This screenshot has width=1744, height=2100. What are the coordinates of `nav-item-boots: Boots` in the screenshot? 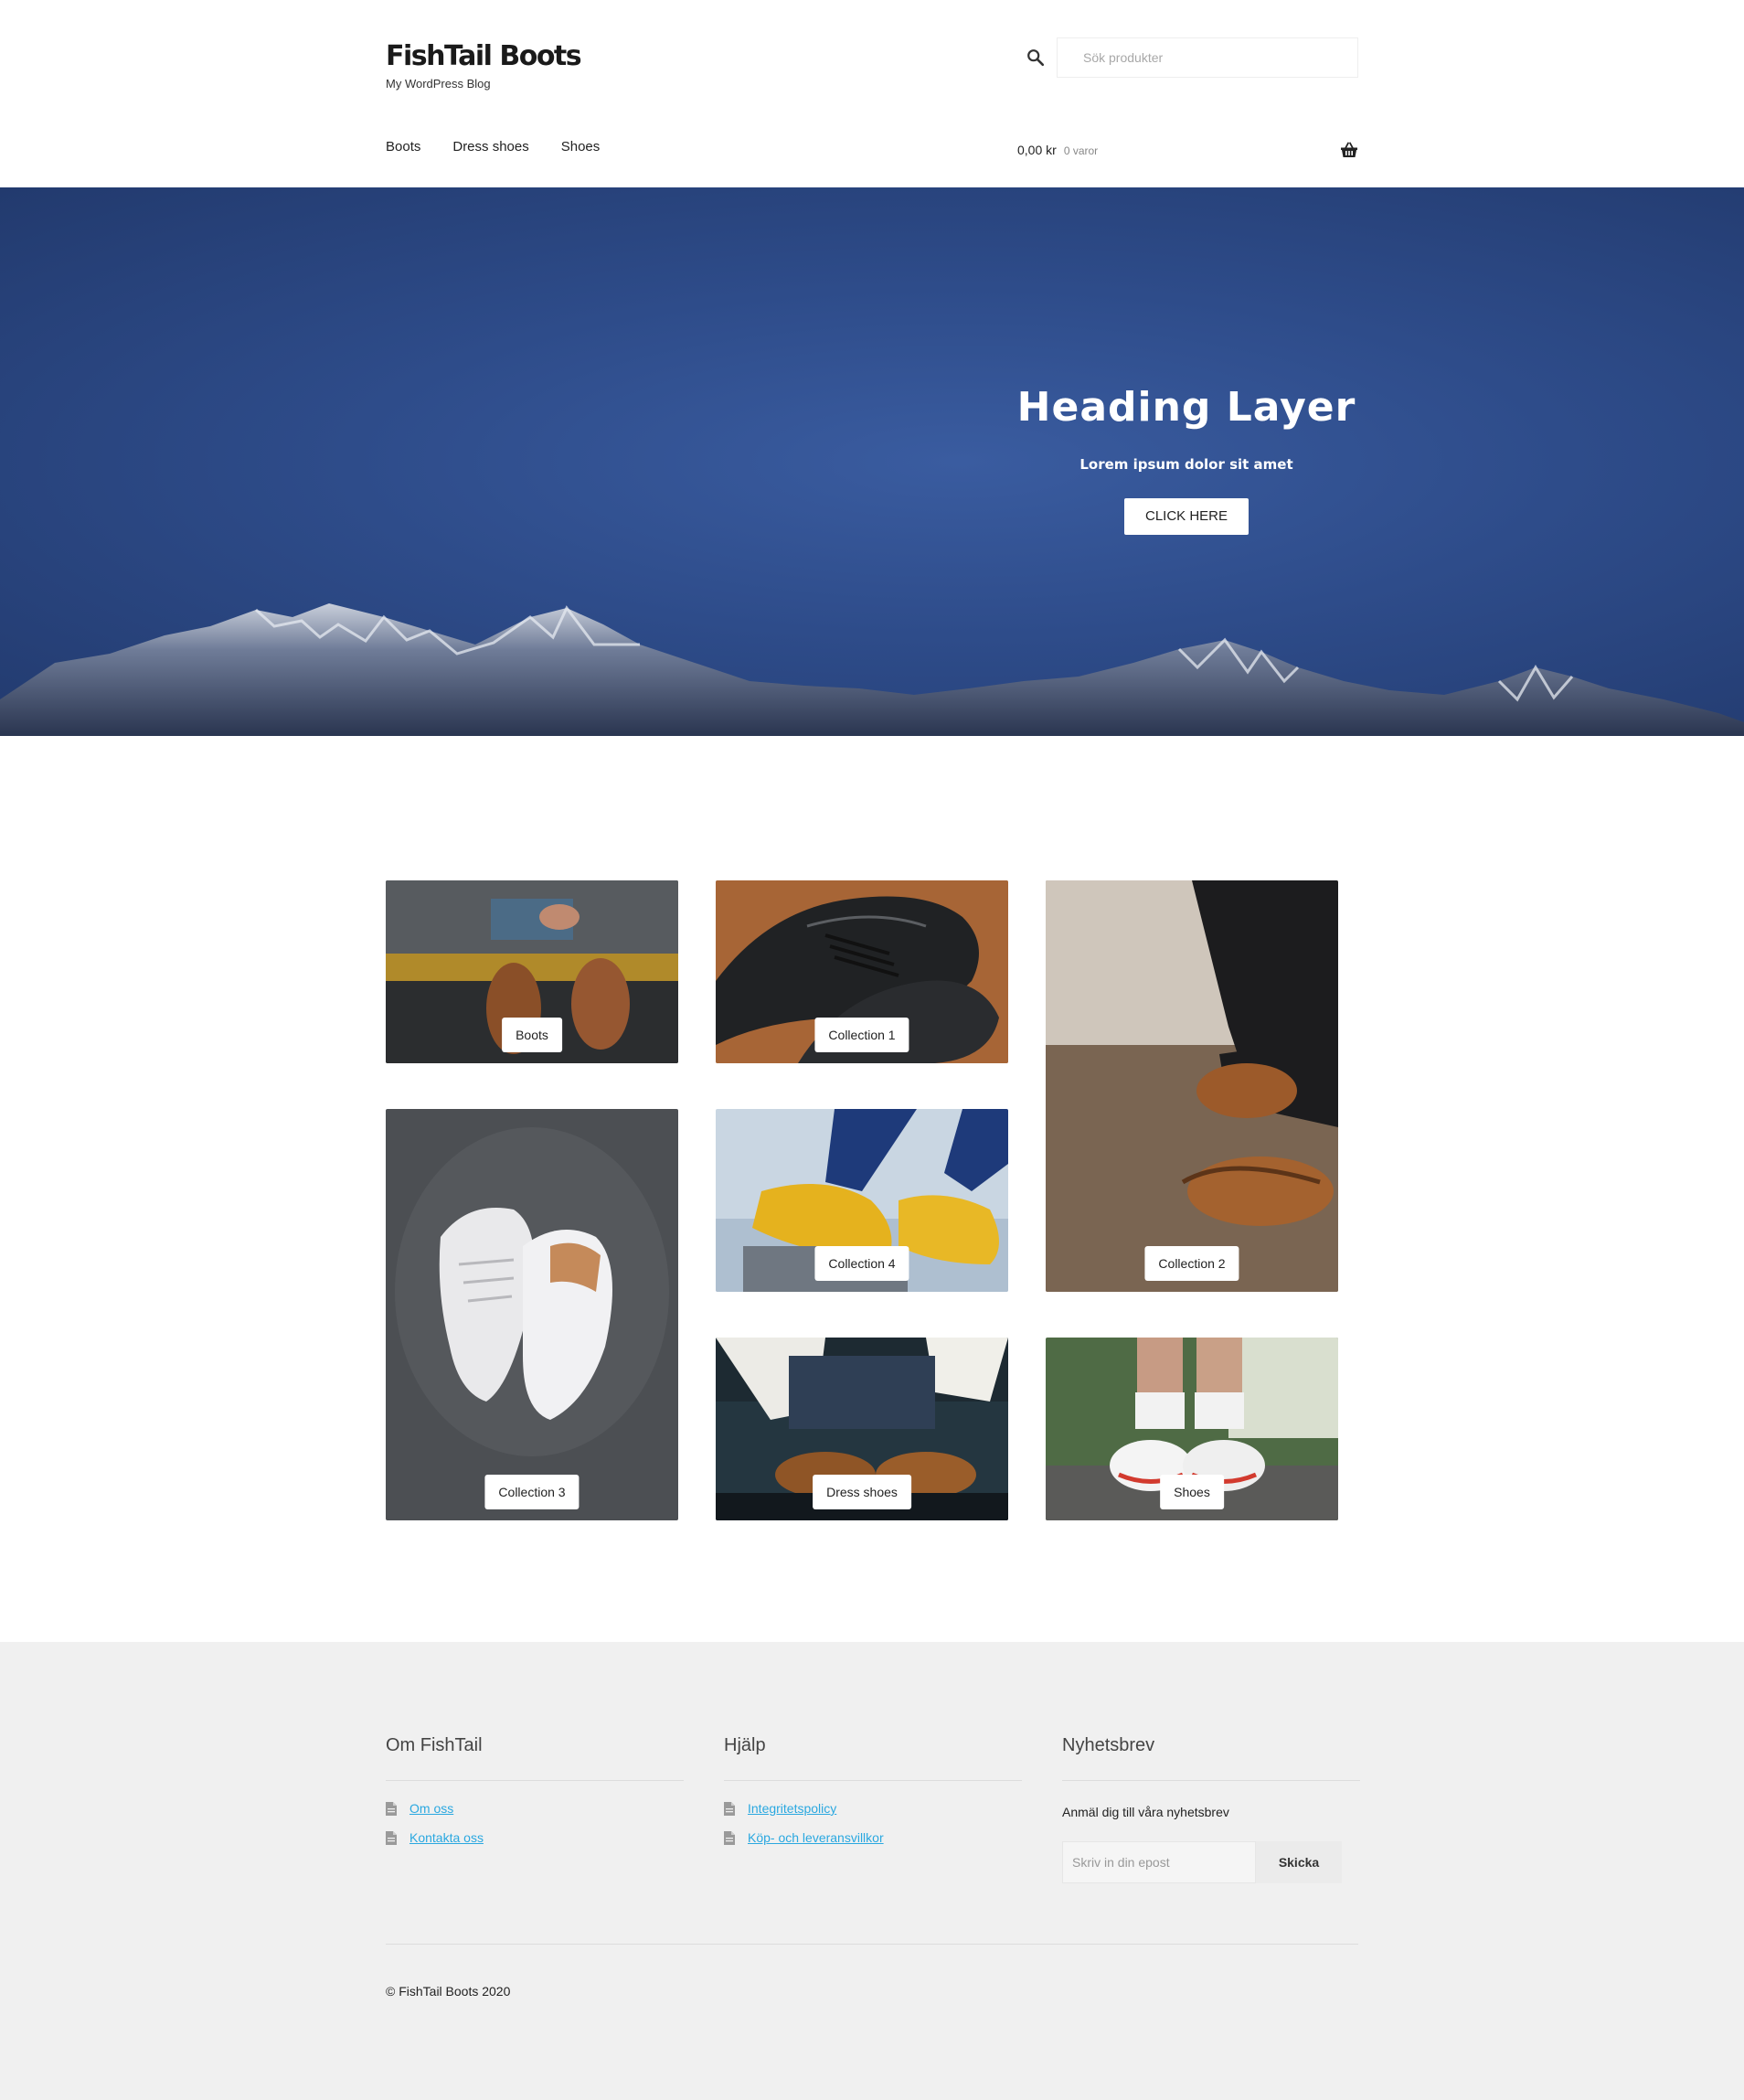 It's located at (403, 147).